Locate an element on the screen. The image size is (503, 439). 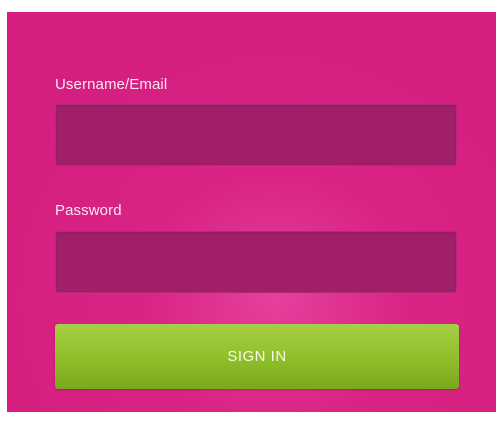
username-email-input is located at coordinates (256, 135).